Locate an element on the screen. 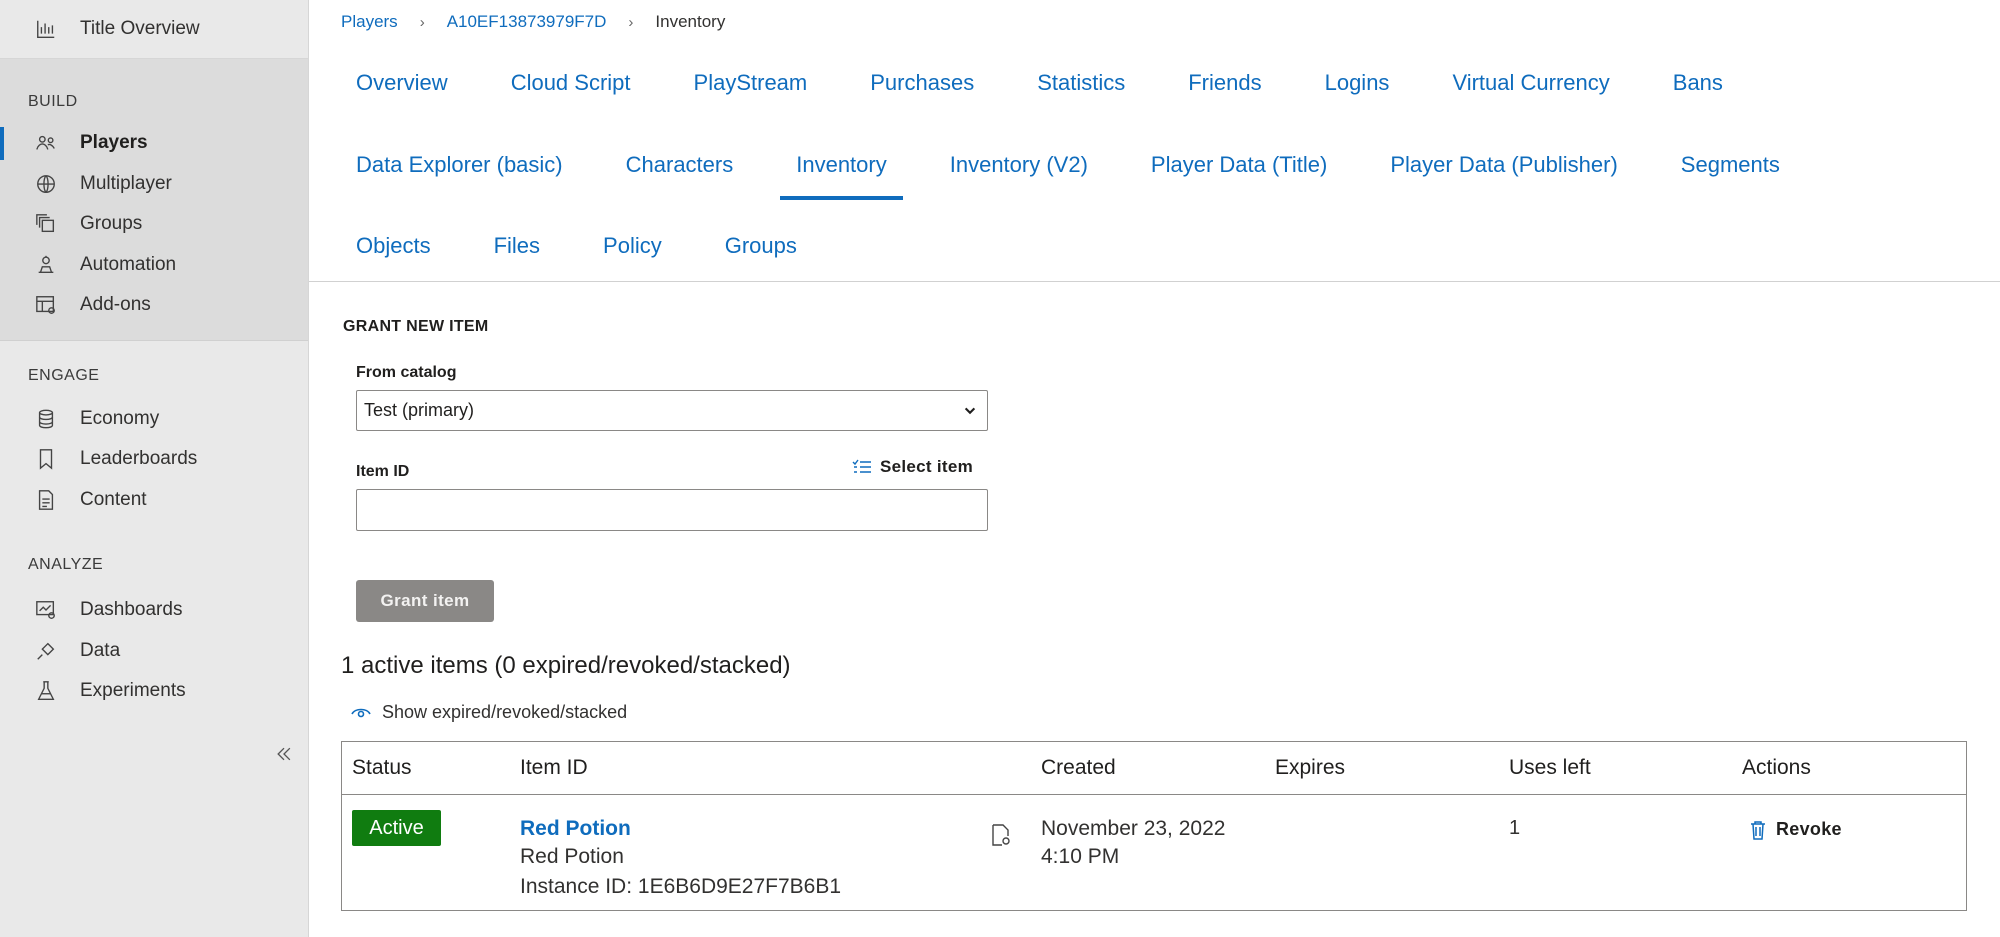 The width and height of the screenshot is (2000, 937). sidebar-item-title-overview: Title Overview is located at coordinates (100, 29).